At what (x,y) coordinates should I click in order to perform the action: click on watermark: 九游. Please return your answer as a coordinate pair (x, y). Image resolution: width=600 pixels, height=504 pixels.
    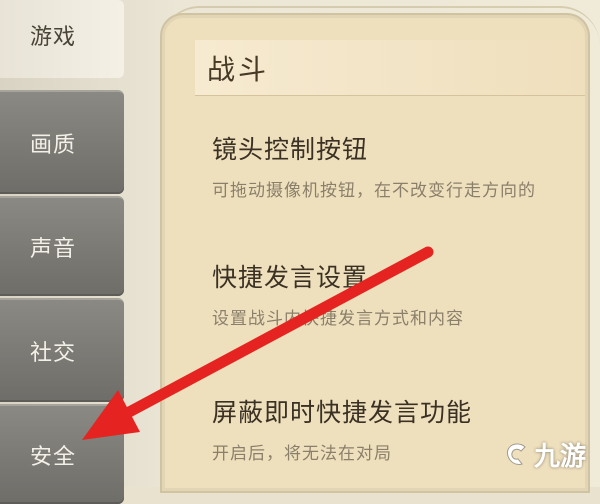
    Looking at the image, I should click on (545, 454).